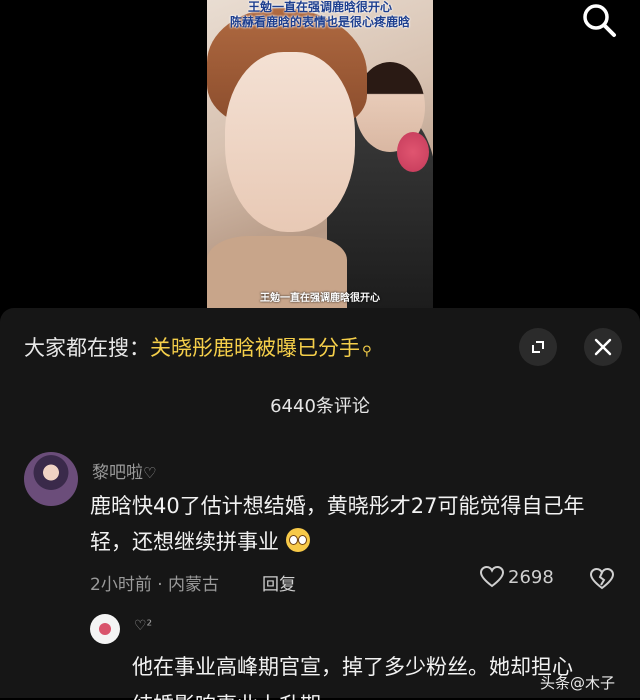  I want to click on pleading-face-emoji-icon, so click(297, 540).